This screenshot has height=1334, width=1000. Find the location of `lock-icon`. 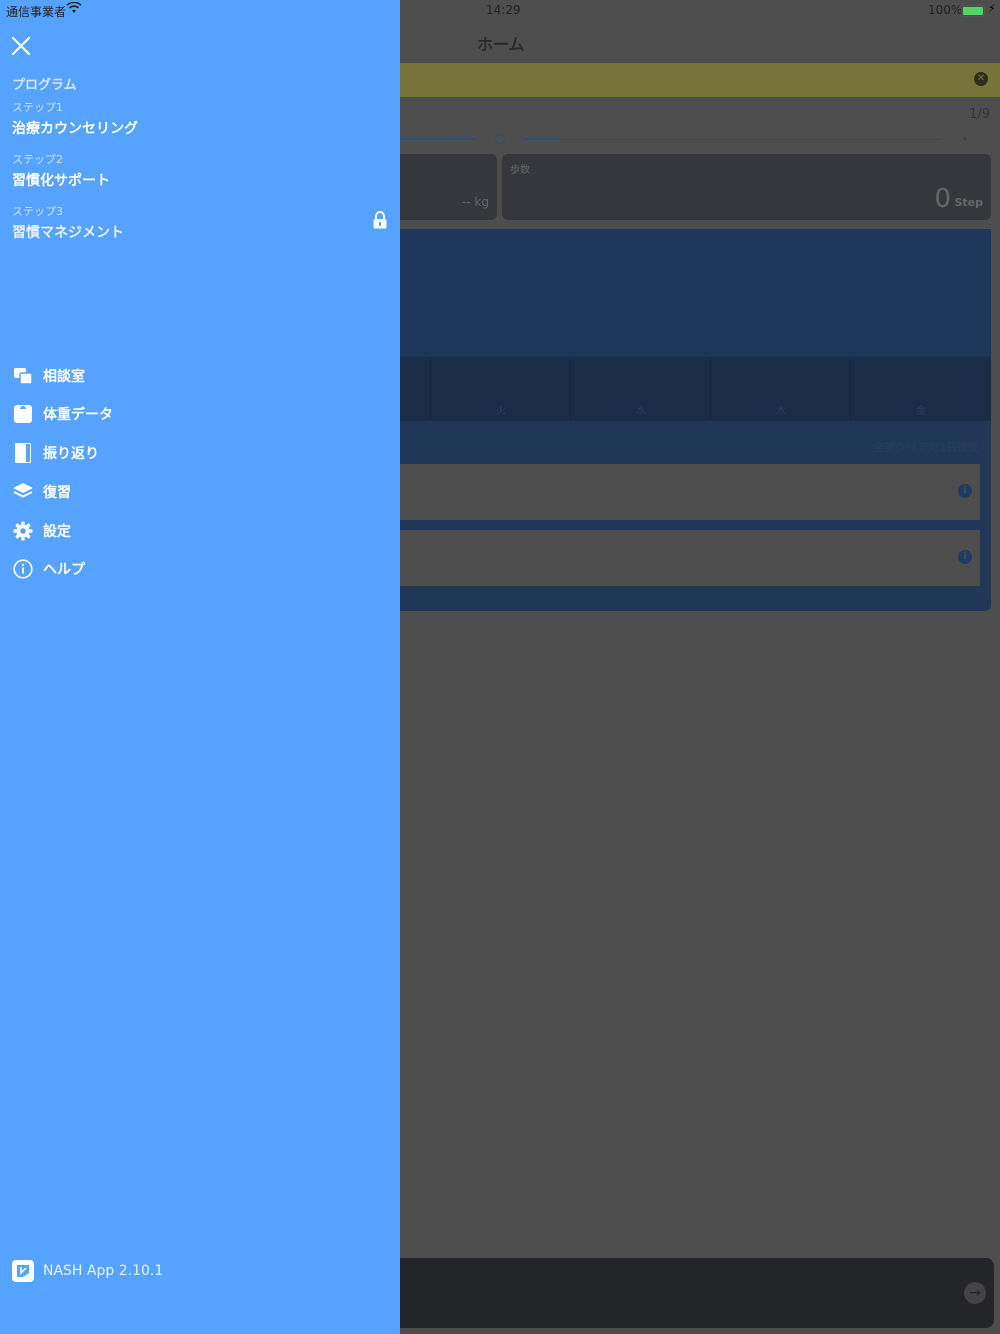

lock-icon is located at coordinates (380, 222).